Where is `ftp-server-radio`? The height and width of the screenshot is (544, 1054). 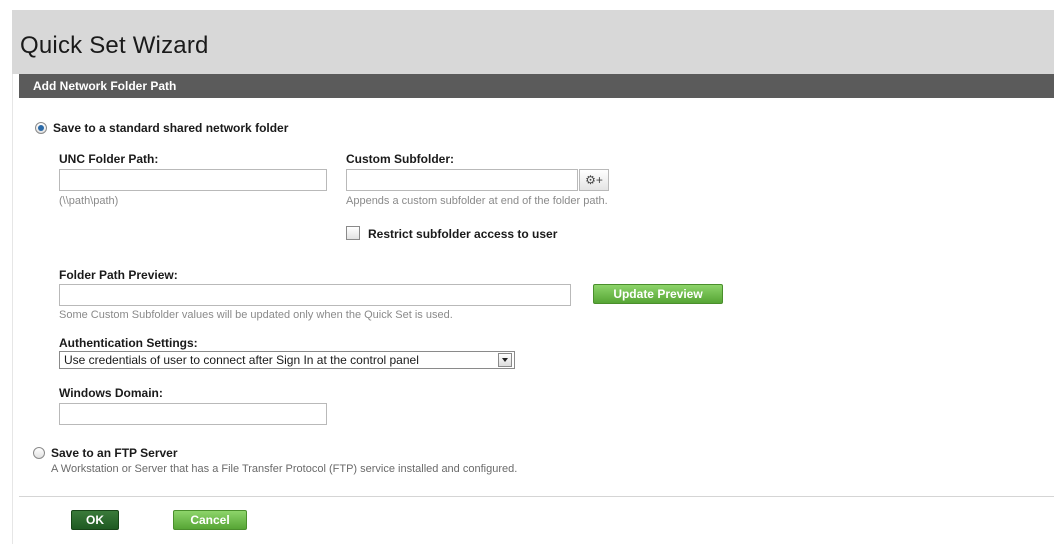
ftp-server-radio is located at coordinates (39, 453).